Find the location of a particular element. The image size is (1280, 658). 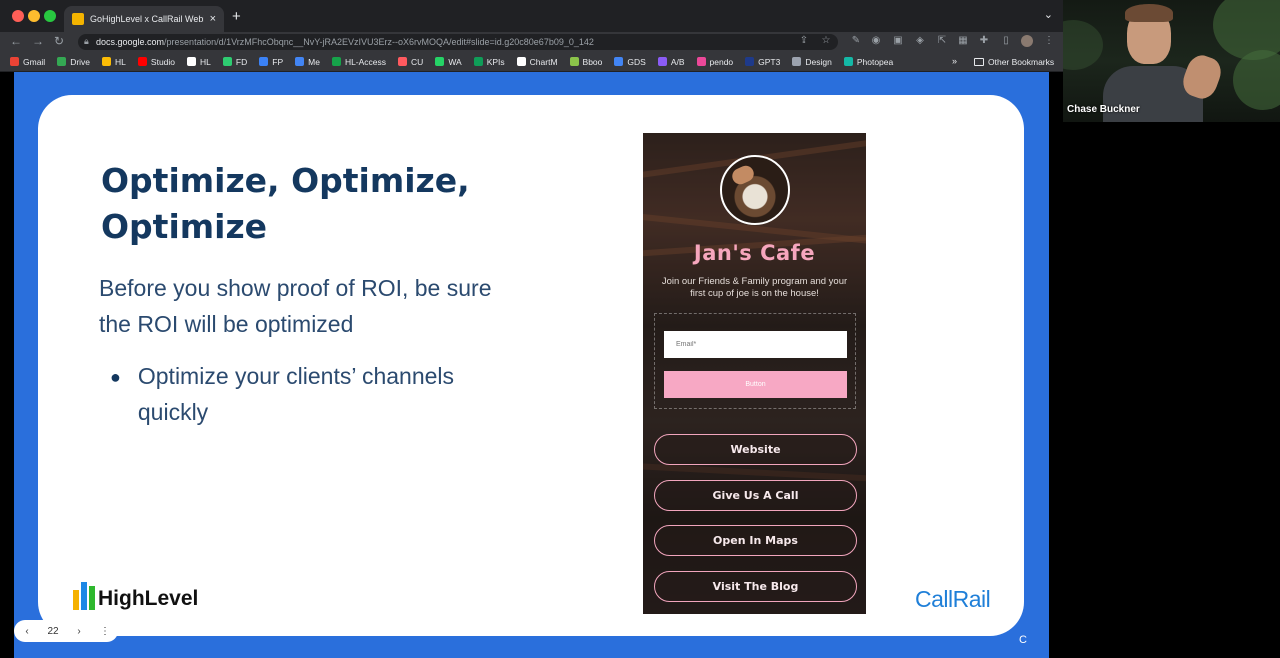

bookmark-item: FP is located at coordinates (271, 62).